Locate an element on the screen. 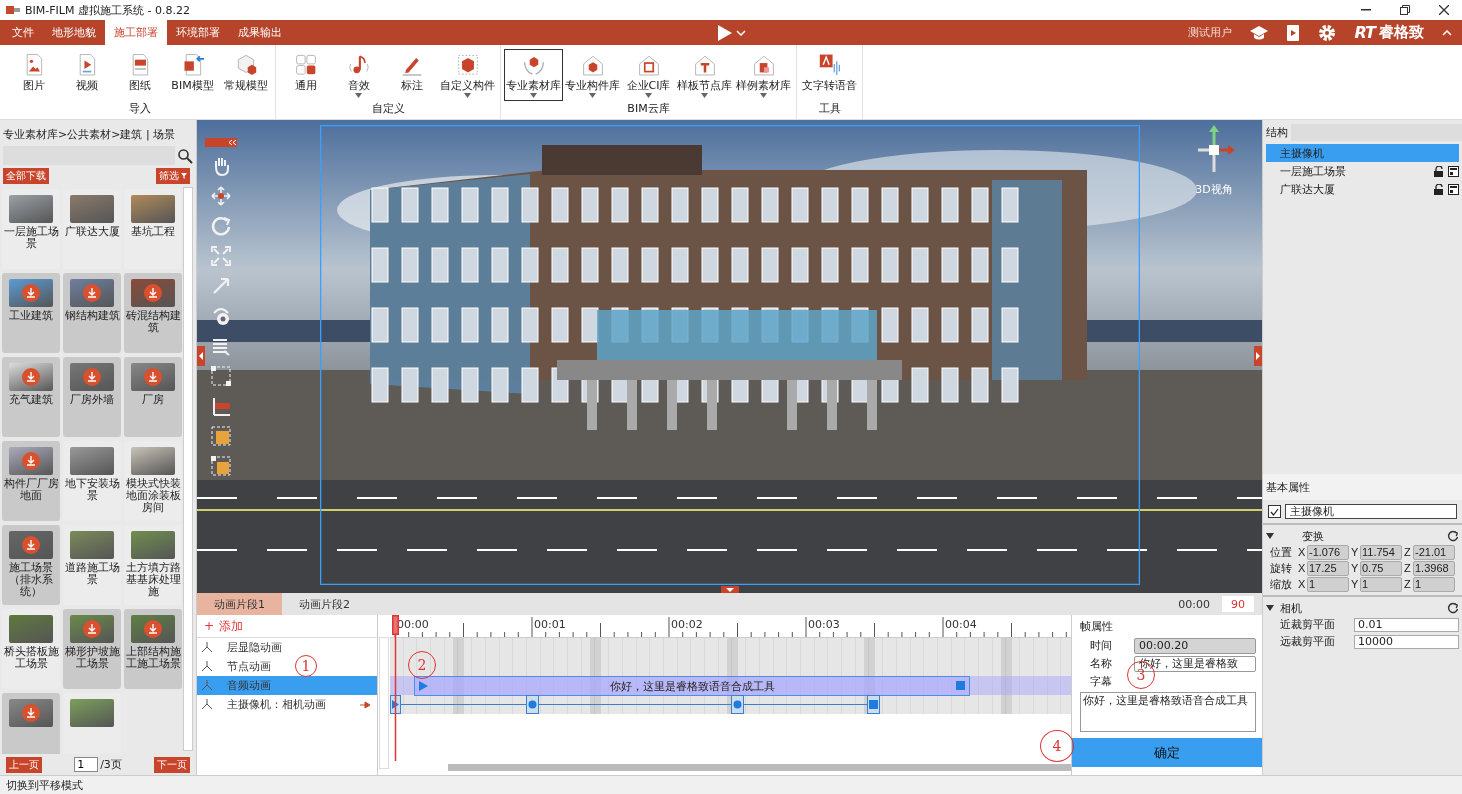  caret-icon is located at coordinates (740, 32).